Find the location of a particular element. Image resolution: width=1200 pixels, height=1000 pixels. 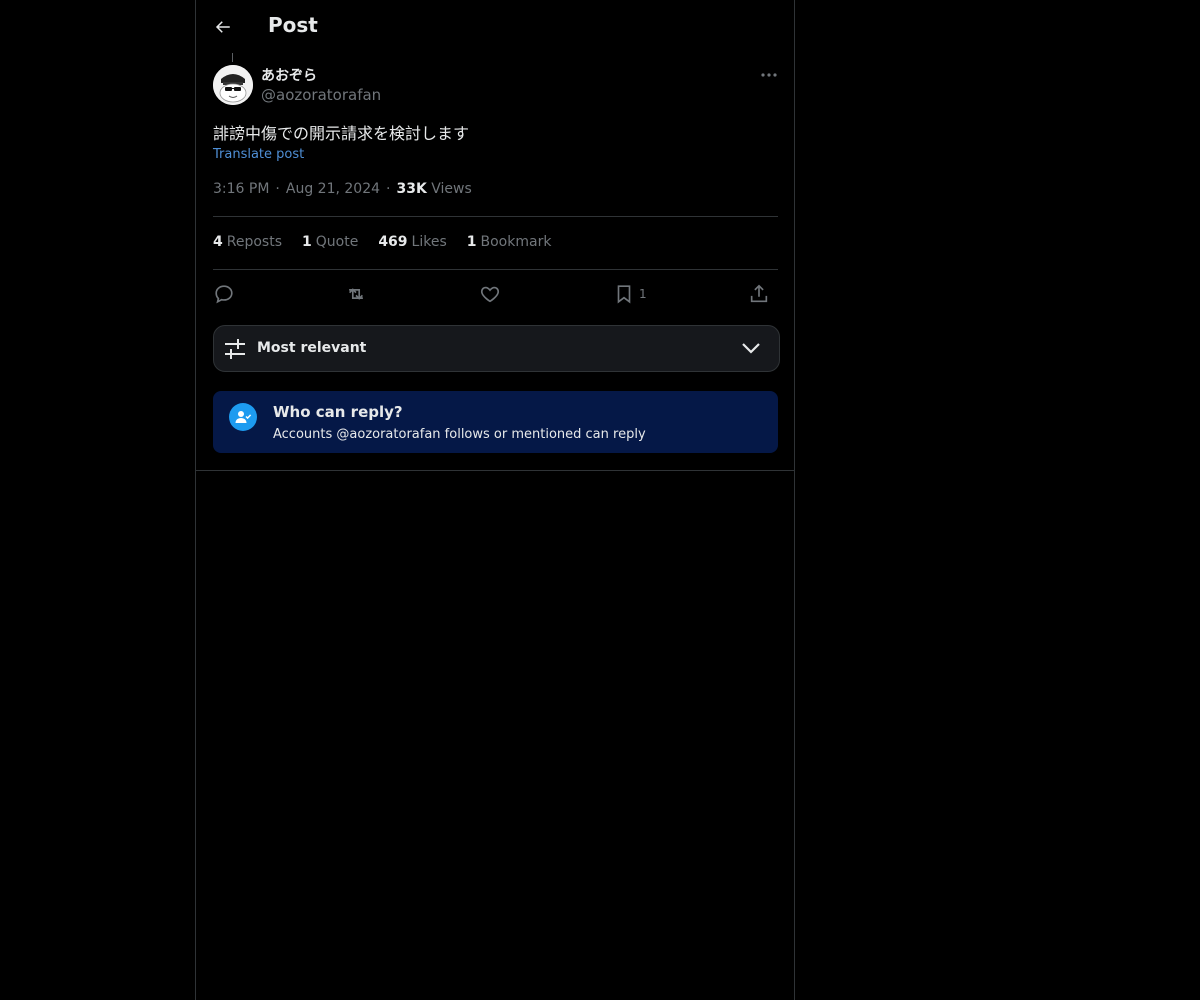

bookmarks-stat: 1 Bookmark is located at coordinates (509, 242).